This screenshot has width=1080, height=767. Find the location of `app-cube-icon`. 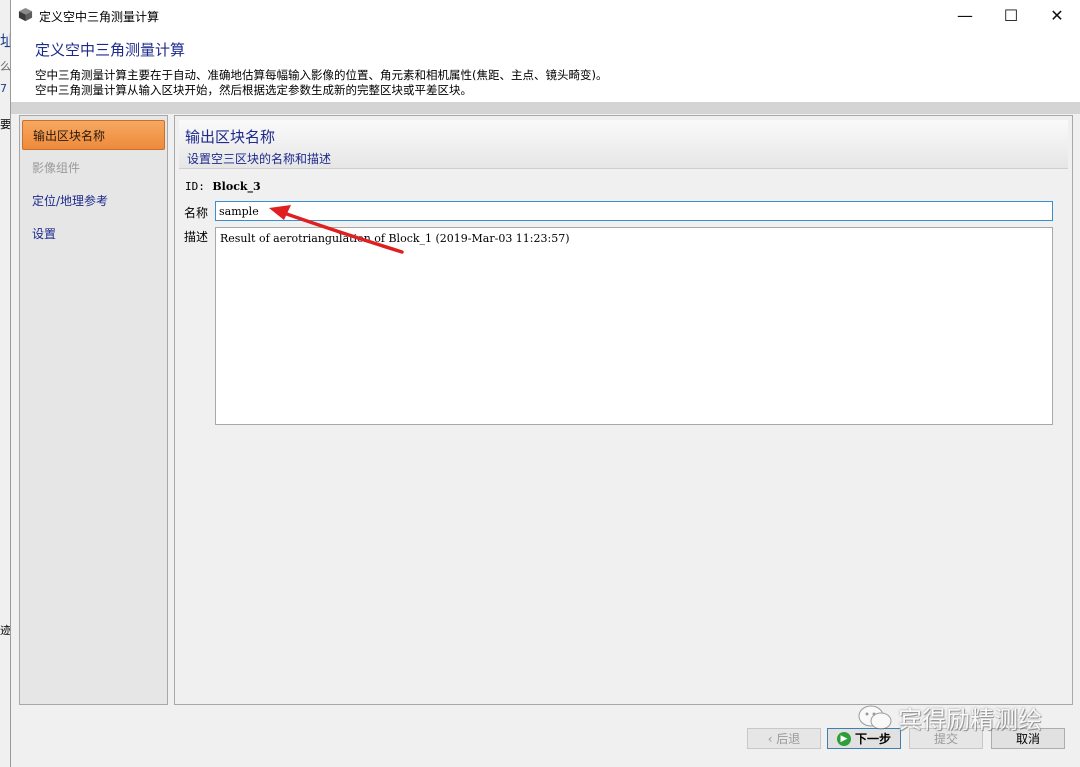

app-cube-icon is located at coordinates (25, 14).